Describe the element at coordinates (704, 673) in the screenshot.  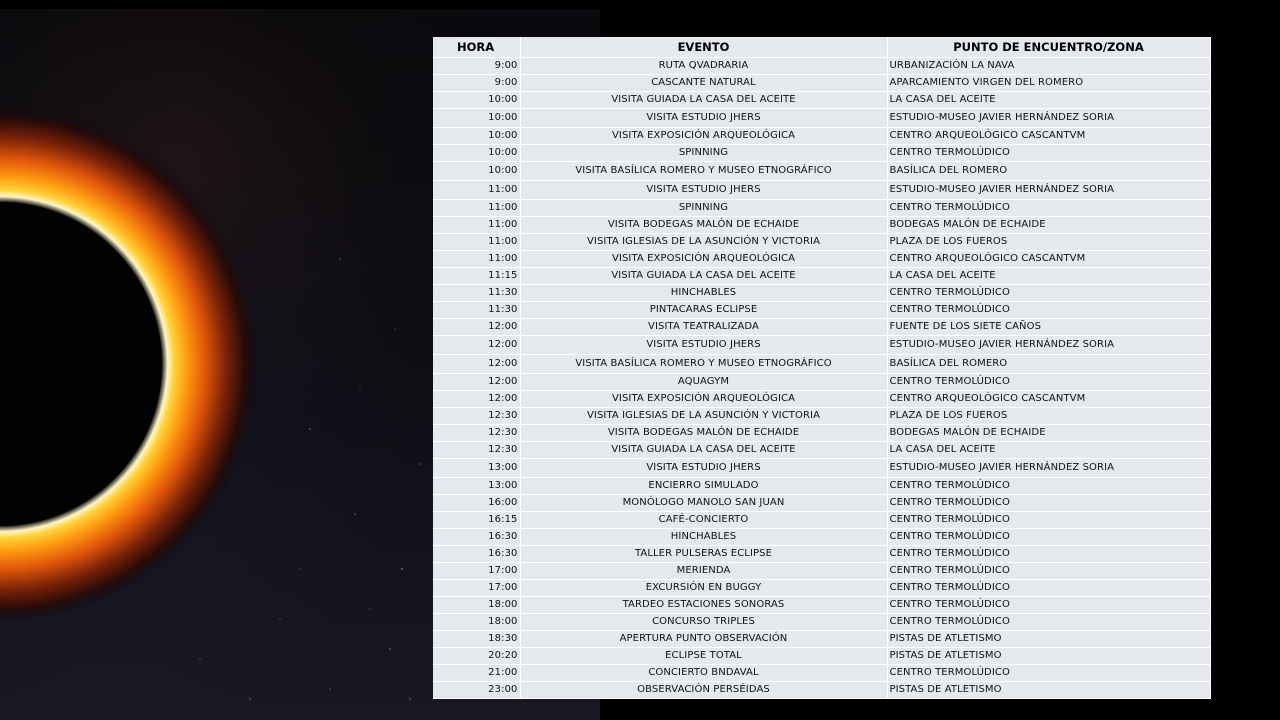
I see `cell-evento: CONCIERTO BNDAVAL` at that location.